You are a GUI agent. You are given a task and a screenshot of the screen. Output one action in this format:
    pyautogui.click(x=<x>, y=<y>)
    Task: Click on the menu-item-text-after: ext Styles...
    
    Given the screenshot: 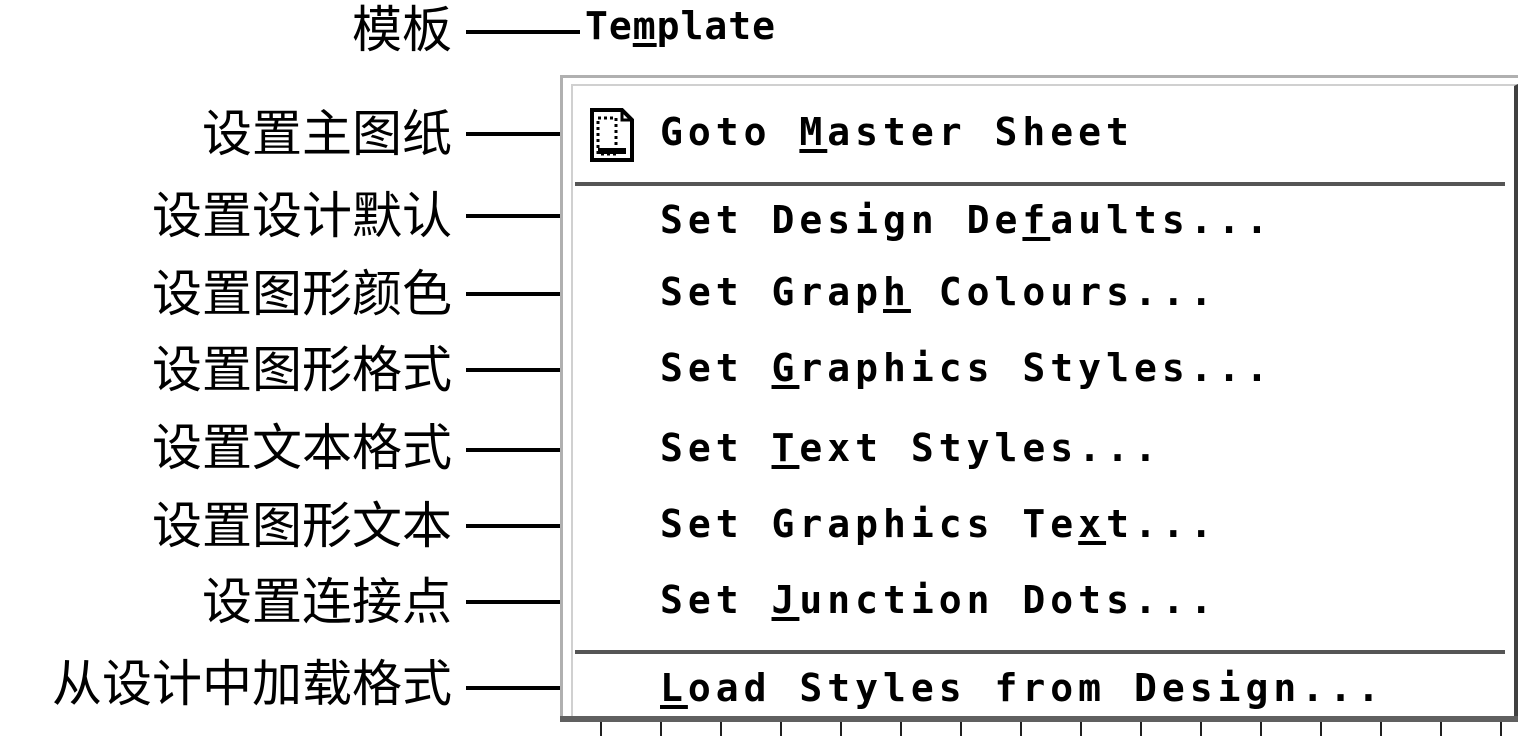 What is the action you would take?
    pyautogui.click(x=980, y=448)
    